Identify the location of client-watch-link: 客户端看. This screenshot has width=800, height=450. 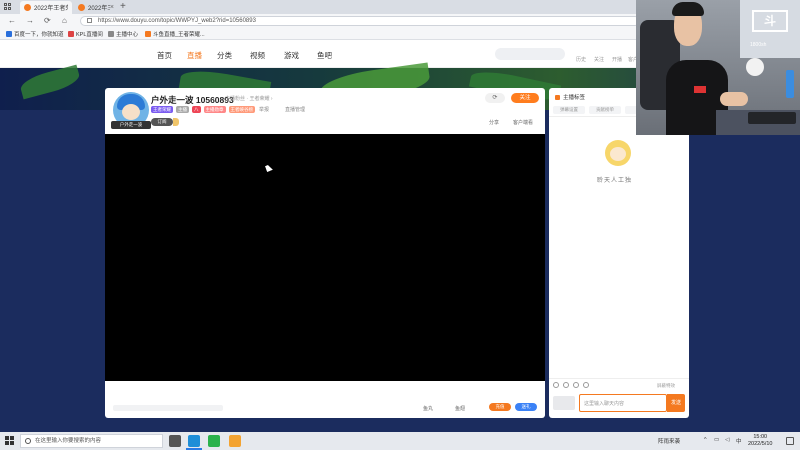
(523, 122).